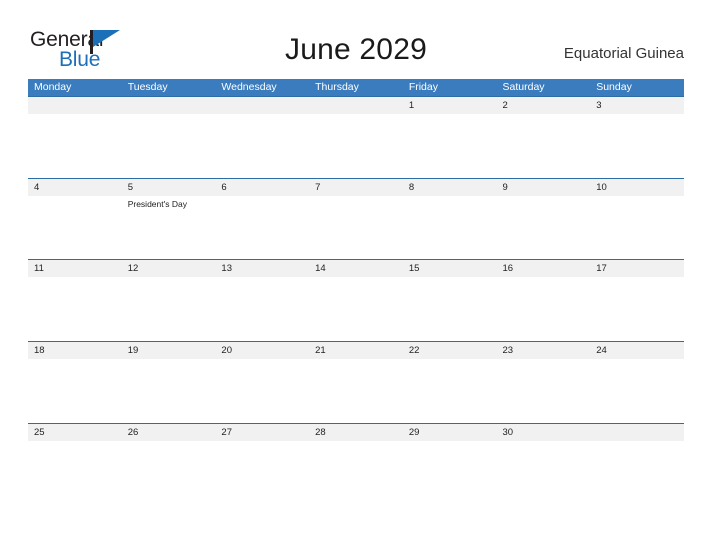  I want to click on weekday-header-wednesday: Wednesday, so click(249, 87).